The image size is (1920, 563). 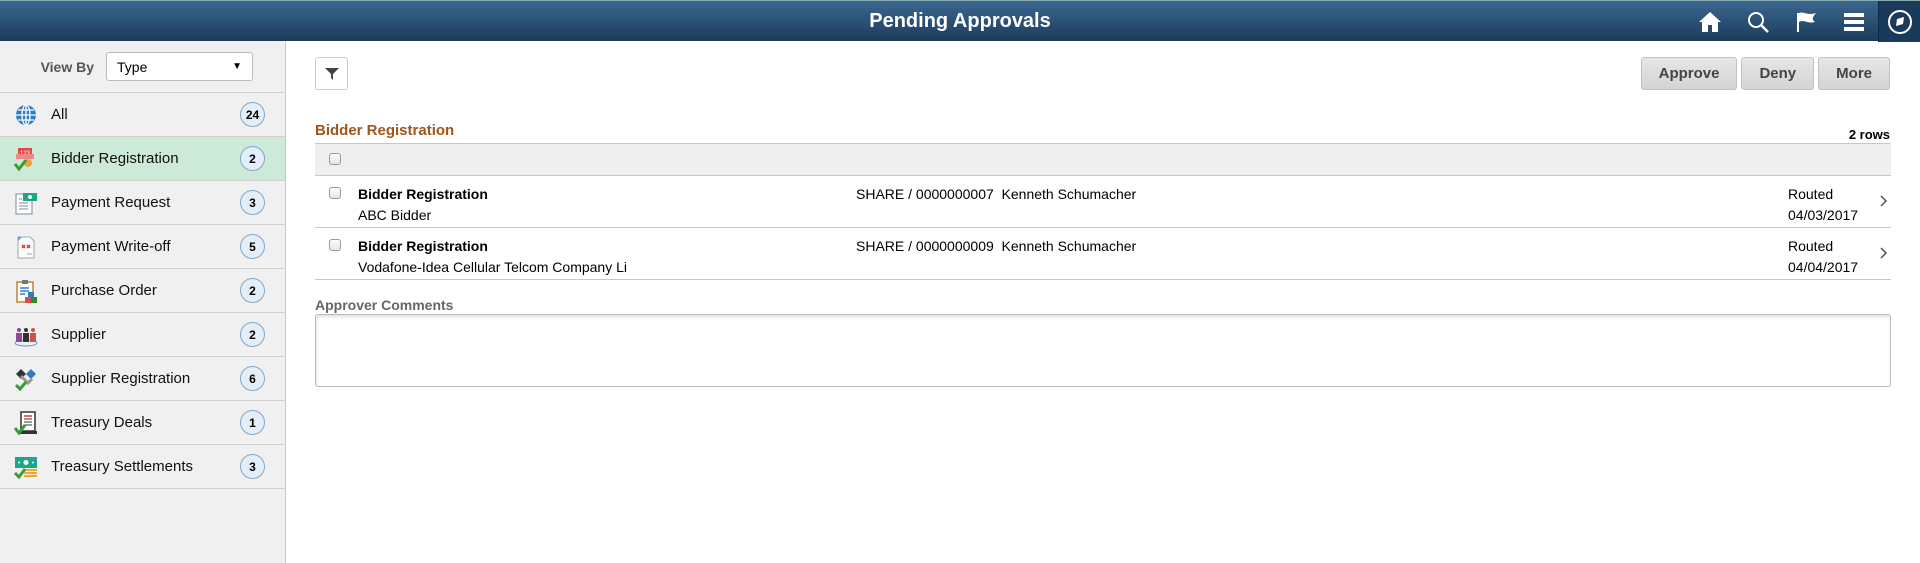 I want to click on filter-button, so click(x=331, y=73).